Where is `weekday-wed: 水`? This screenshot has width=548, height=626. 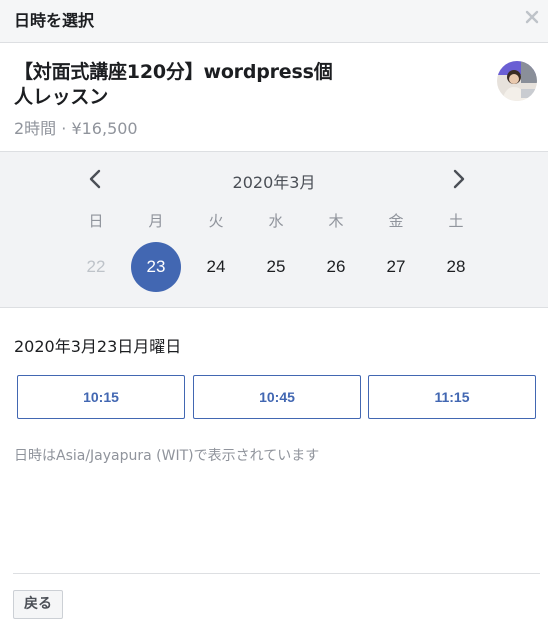
weekday-wed: 水 is located at coordinates (276, 221).